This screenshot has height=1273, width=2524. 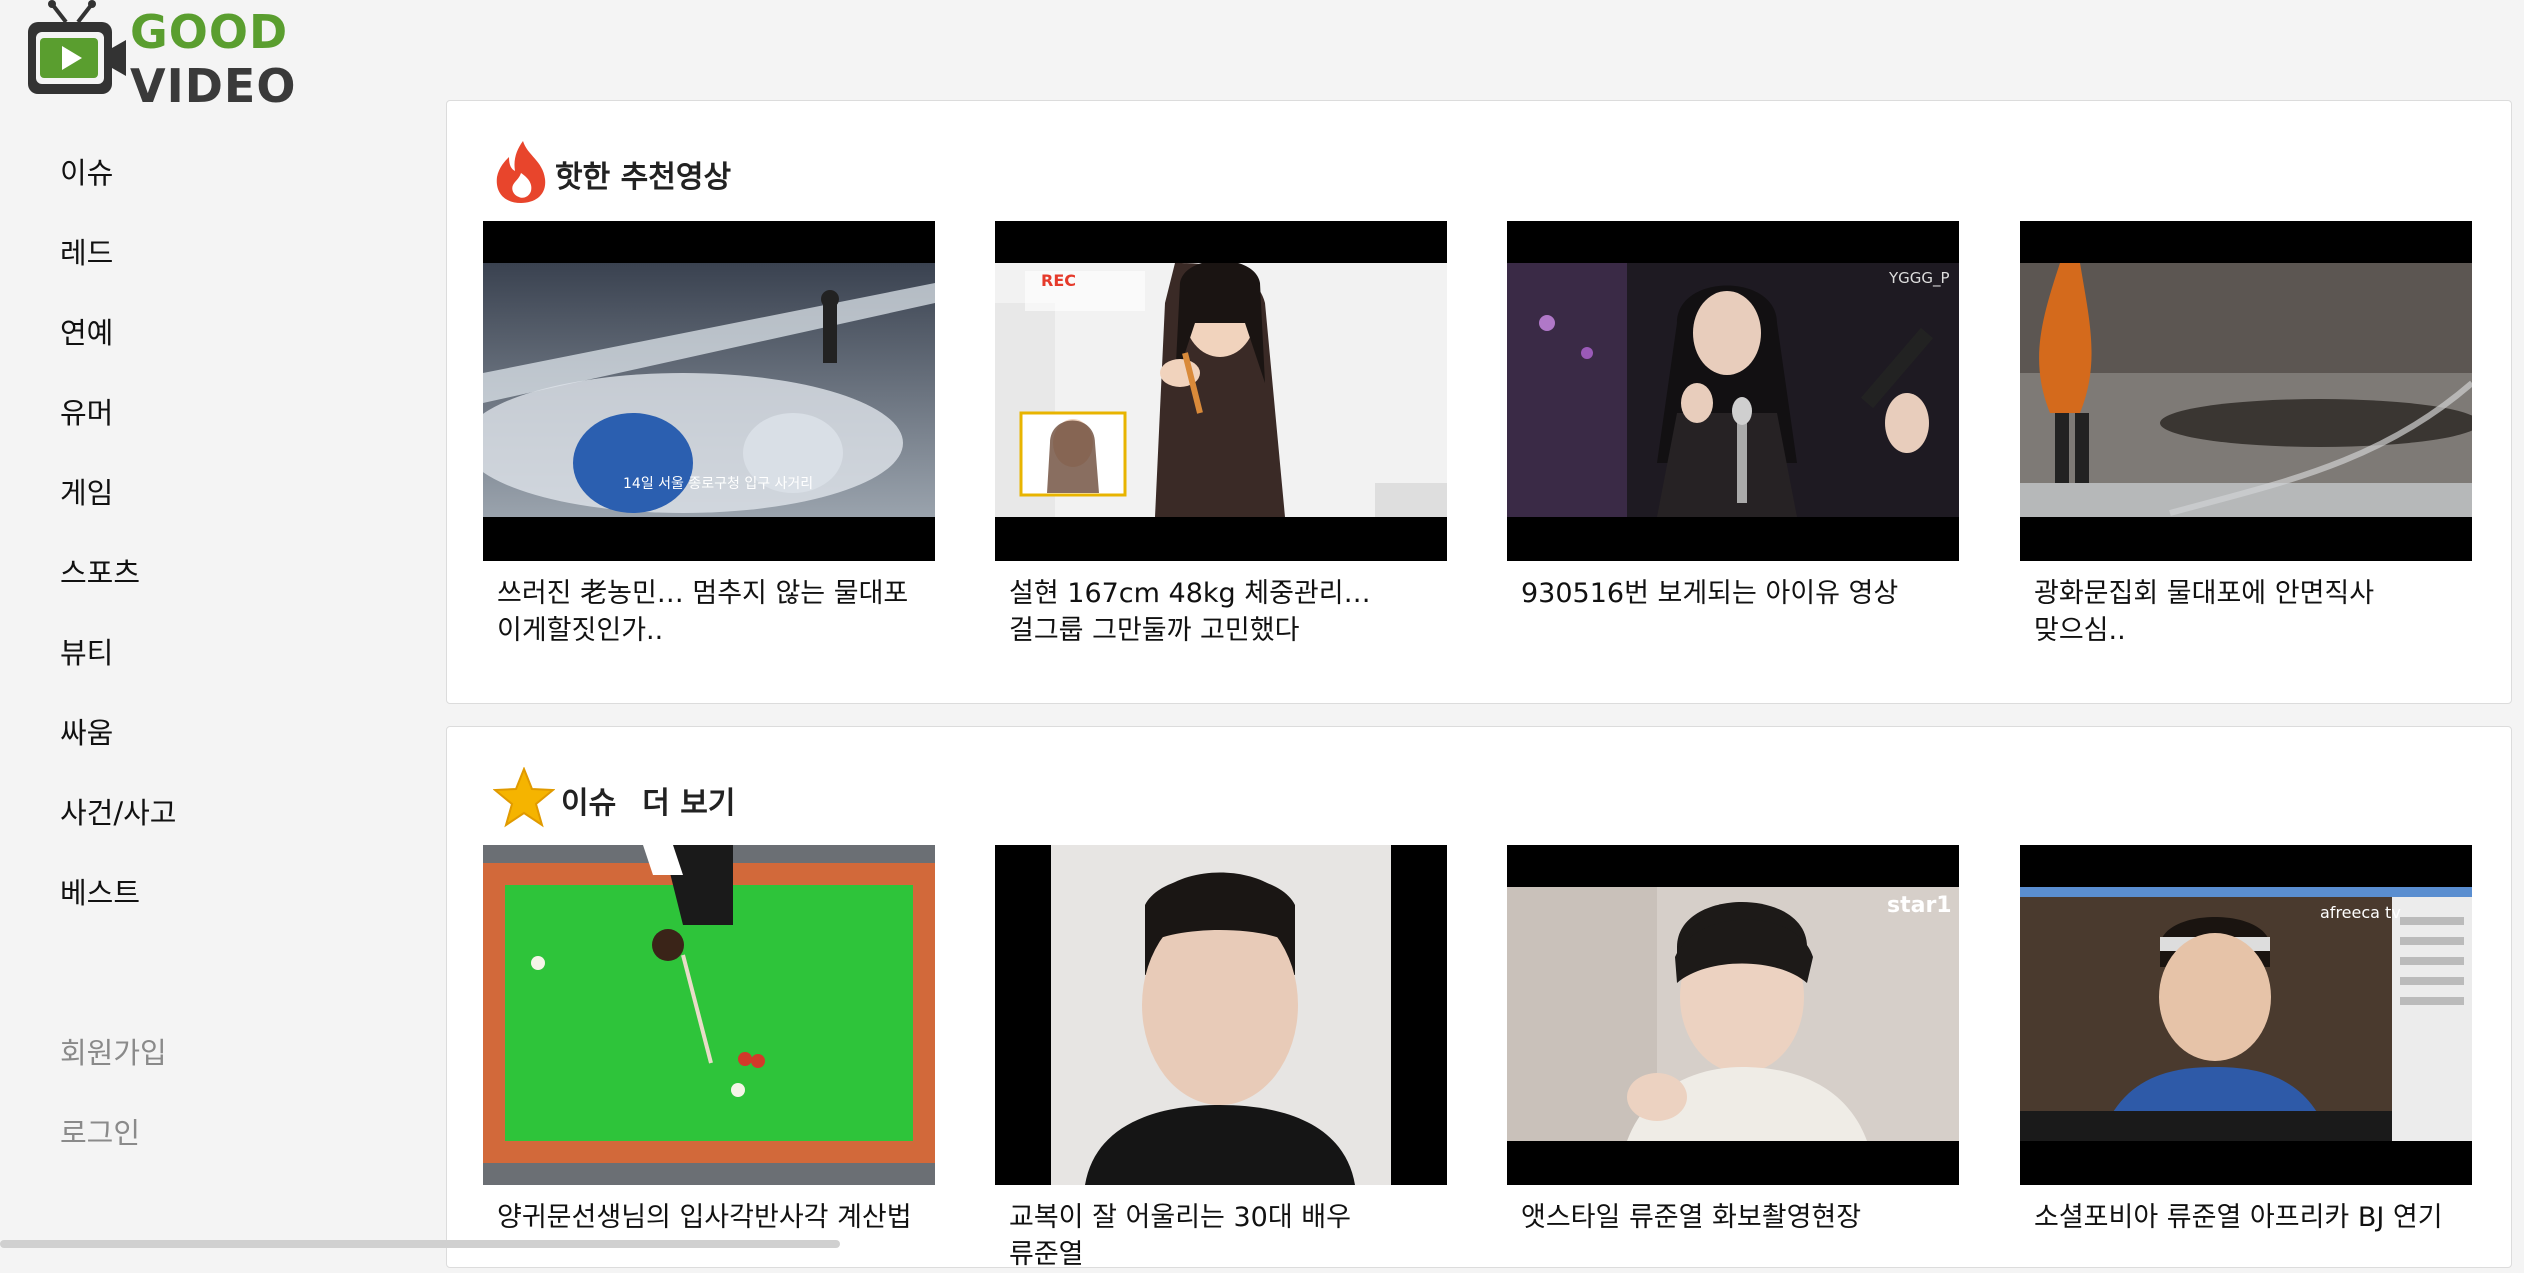 What do you see at coordinates (420, 1244) in the screenshot?
I see `horizontal-scrollbar` at bounding box center [420, 1244].